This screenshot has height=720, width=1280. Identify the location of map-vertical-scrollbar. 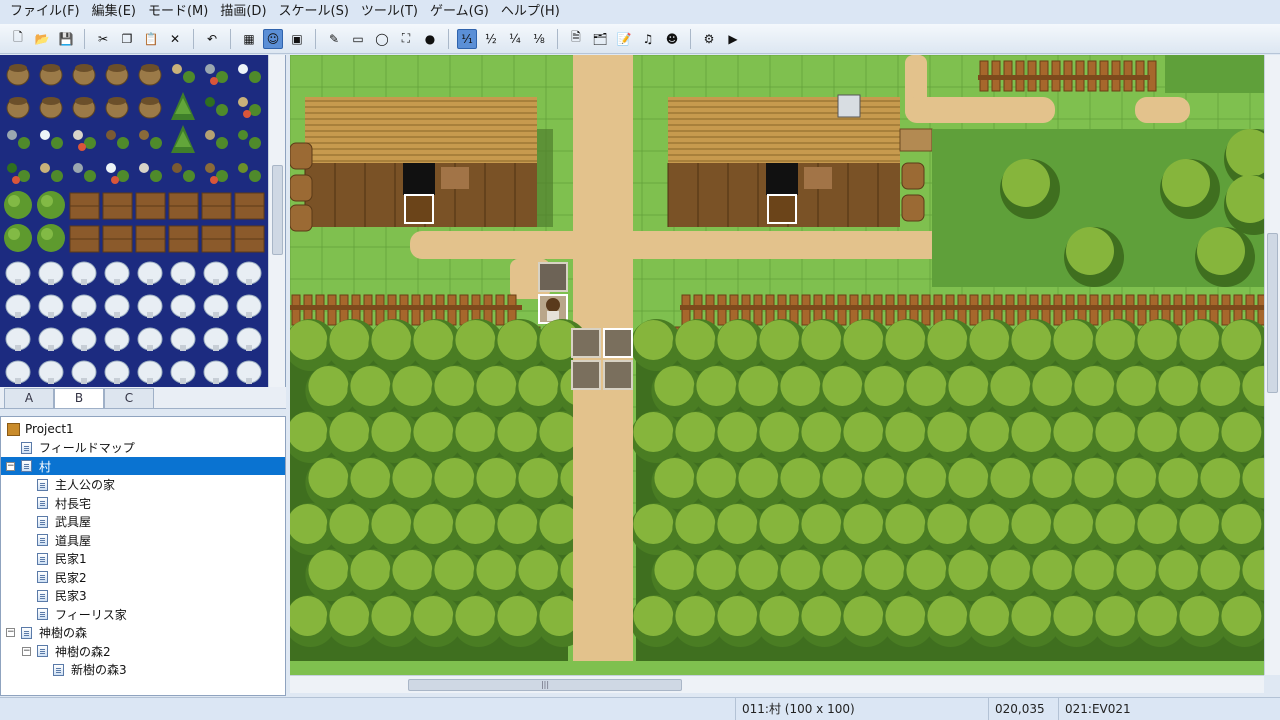
(1272, 365).